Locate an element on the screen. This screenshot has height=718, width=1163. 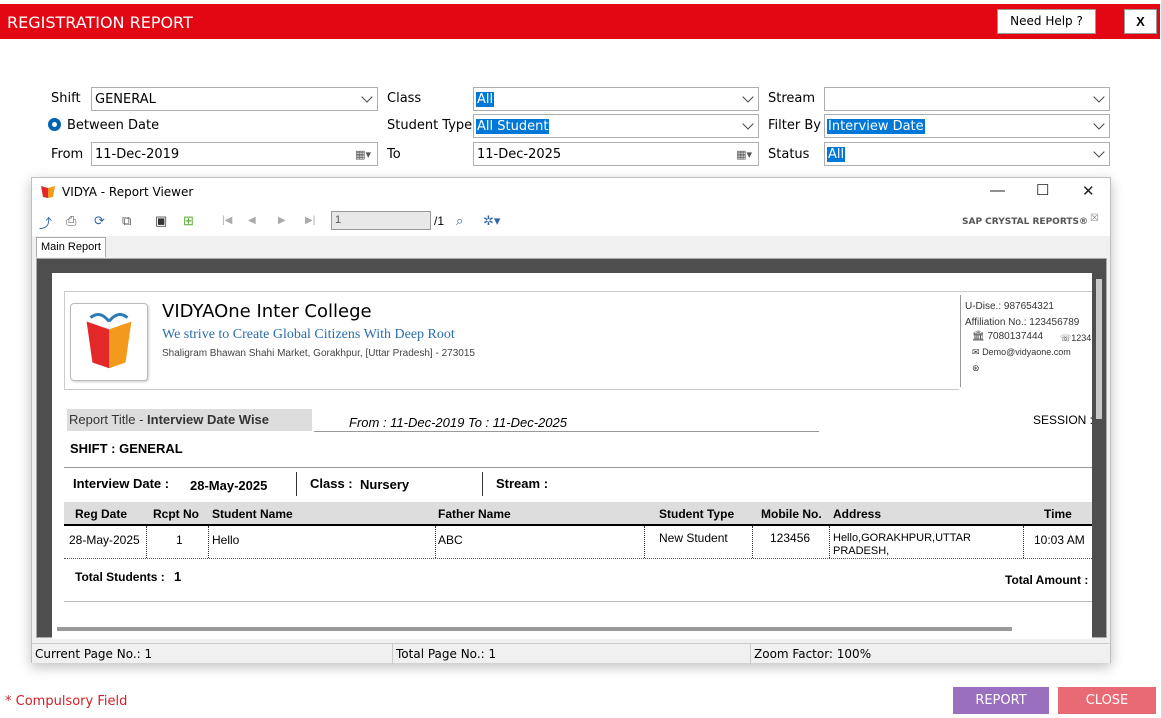
class-group-value: Nursery is located at coordinates (385, 484).